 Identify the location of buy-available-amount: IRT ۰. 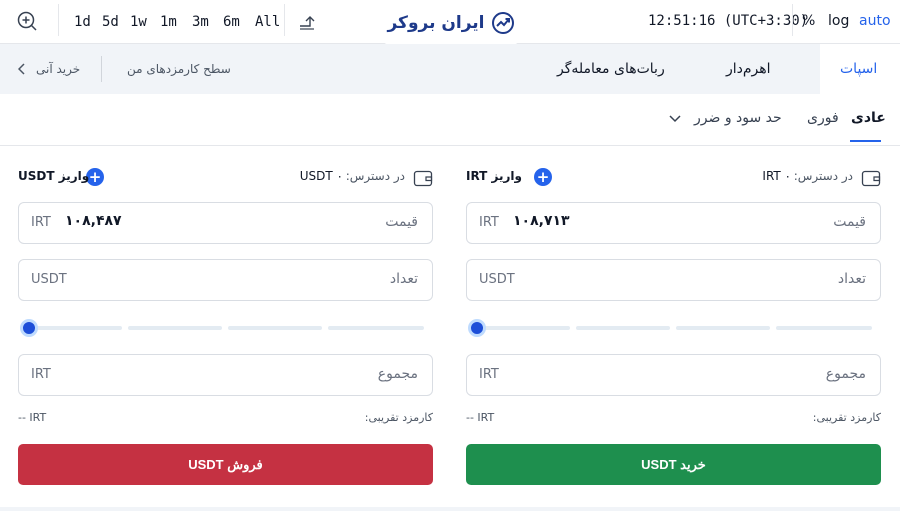
(776, 176).